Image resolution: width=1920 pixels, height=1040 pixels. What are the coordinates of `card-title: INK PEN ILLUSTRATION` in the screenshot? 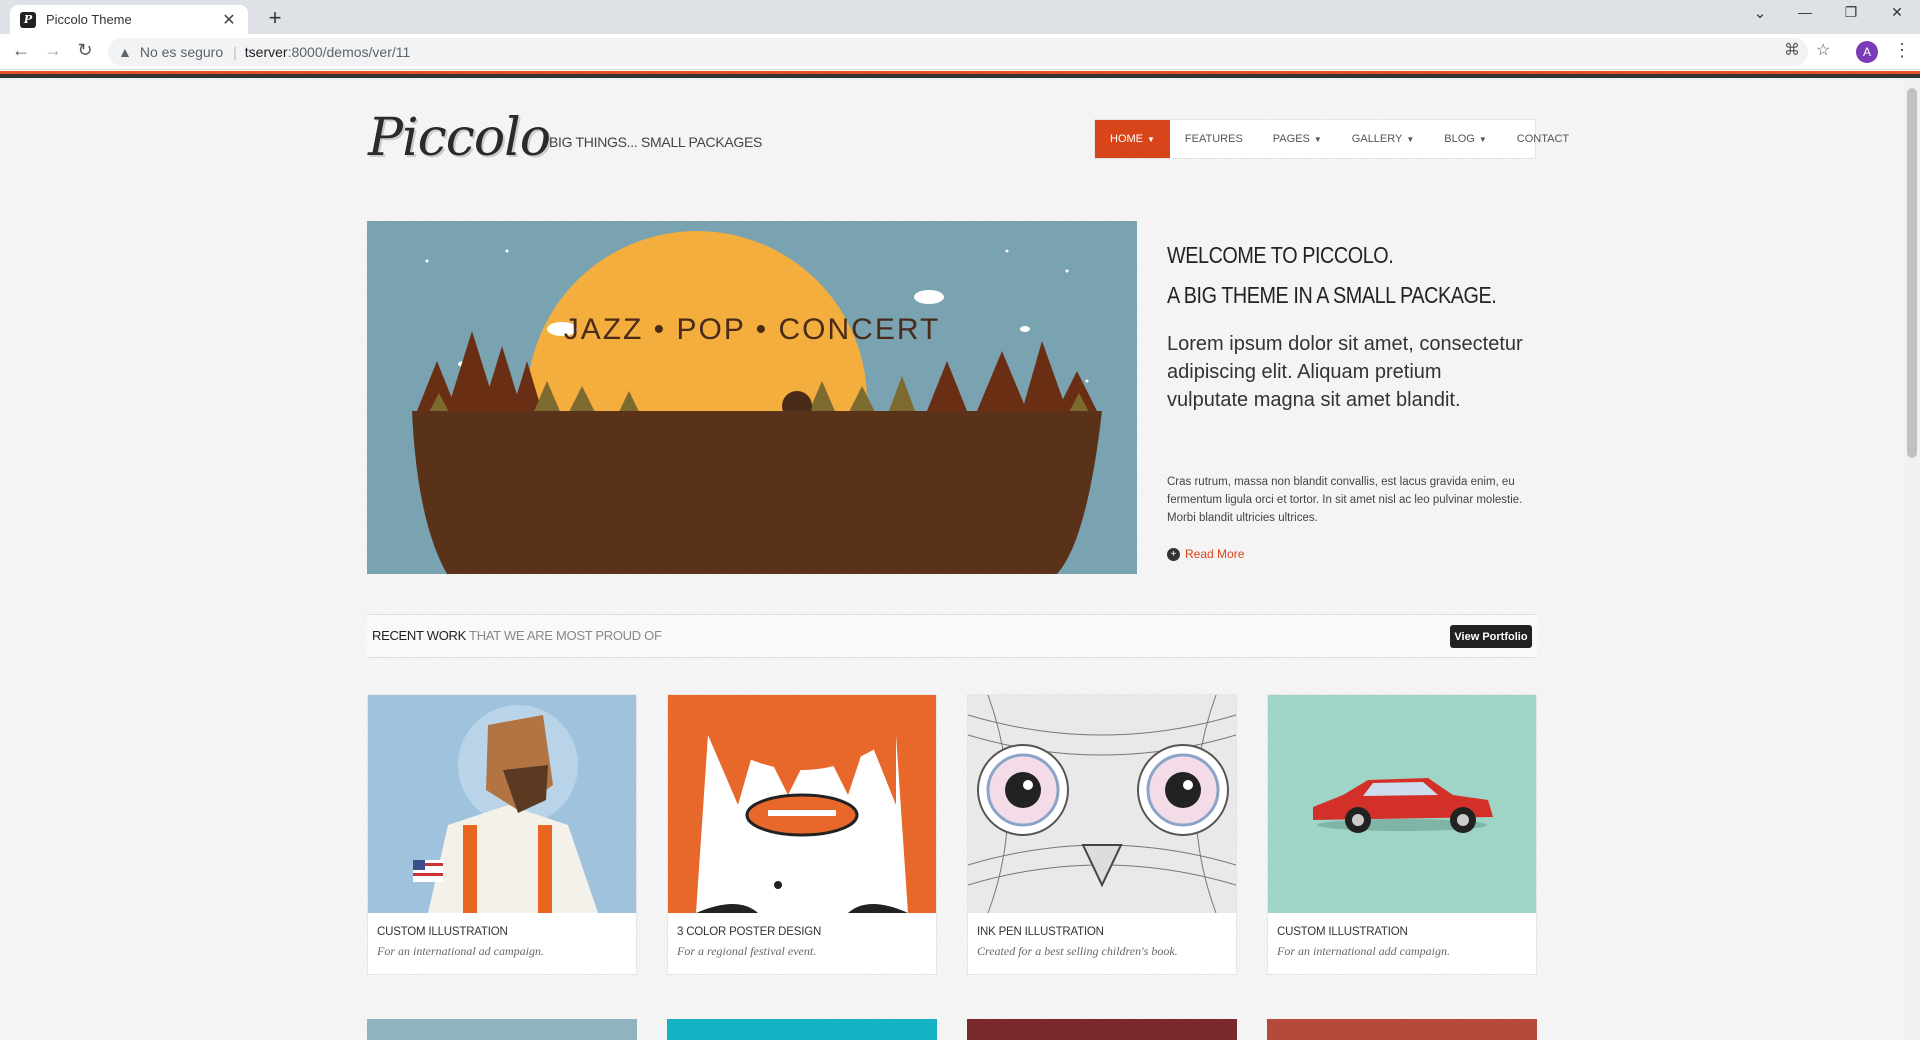 It's located at (1040, 932).